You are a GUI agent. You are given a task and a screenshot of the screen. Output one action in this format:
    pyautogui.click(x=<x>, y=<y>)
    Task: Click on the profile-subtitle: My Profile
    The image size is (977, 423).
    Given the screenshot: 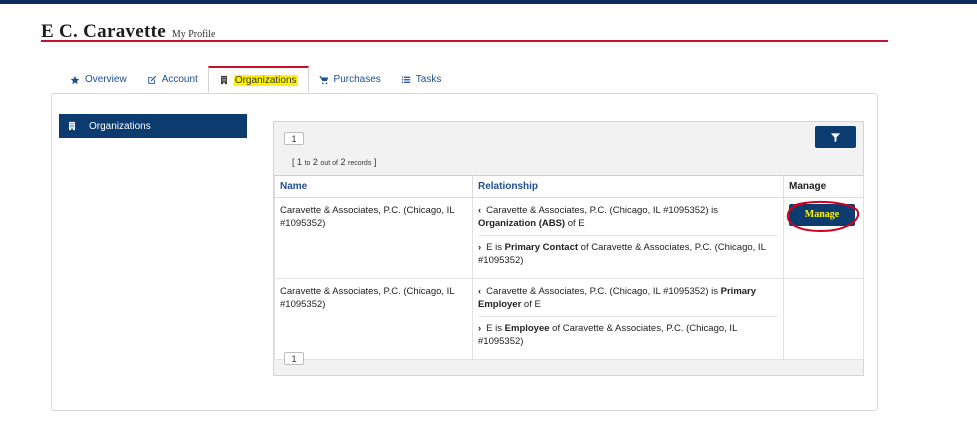 What is the action you would take?
    pyautogui.click(x=193, y=34)
    